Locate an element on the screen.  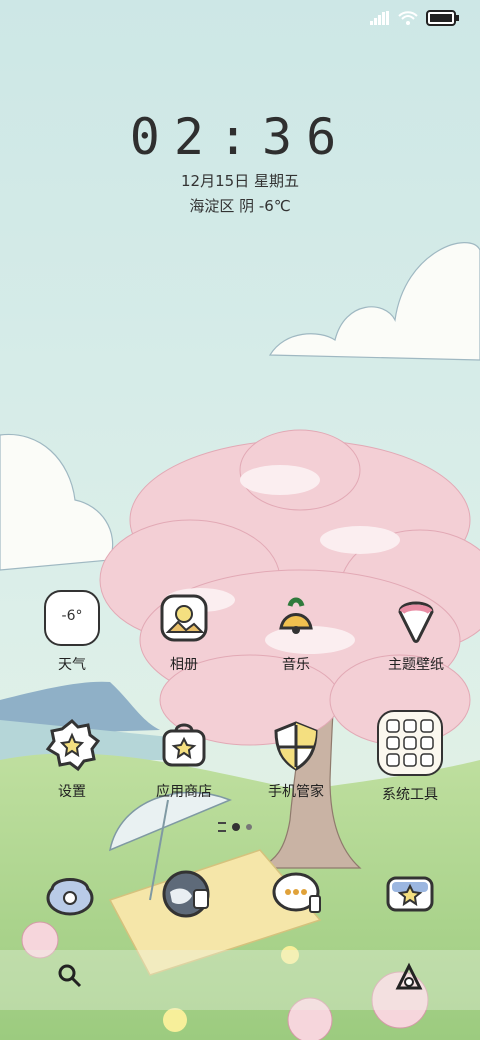
phone-manager-shield-icon is located at coordinates (296, 745).